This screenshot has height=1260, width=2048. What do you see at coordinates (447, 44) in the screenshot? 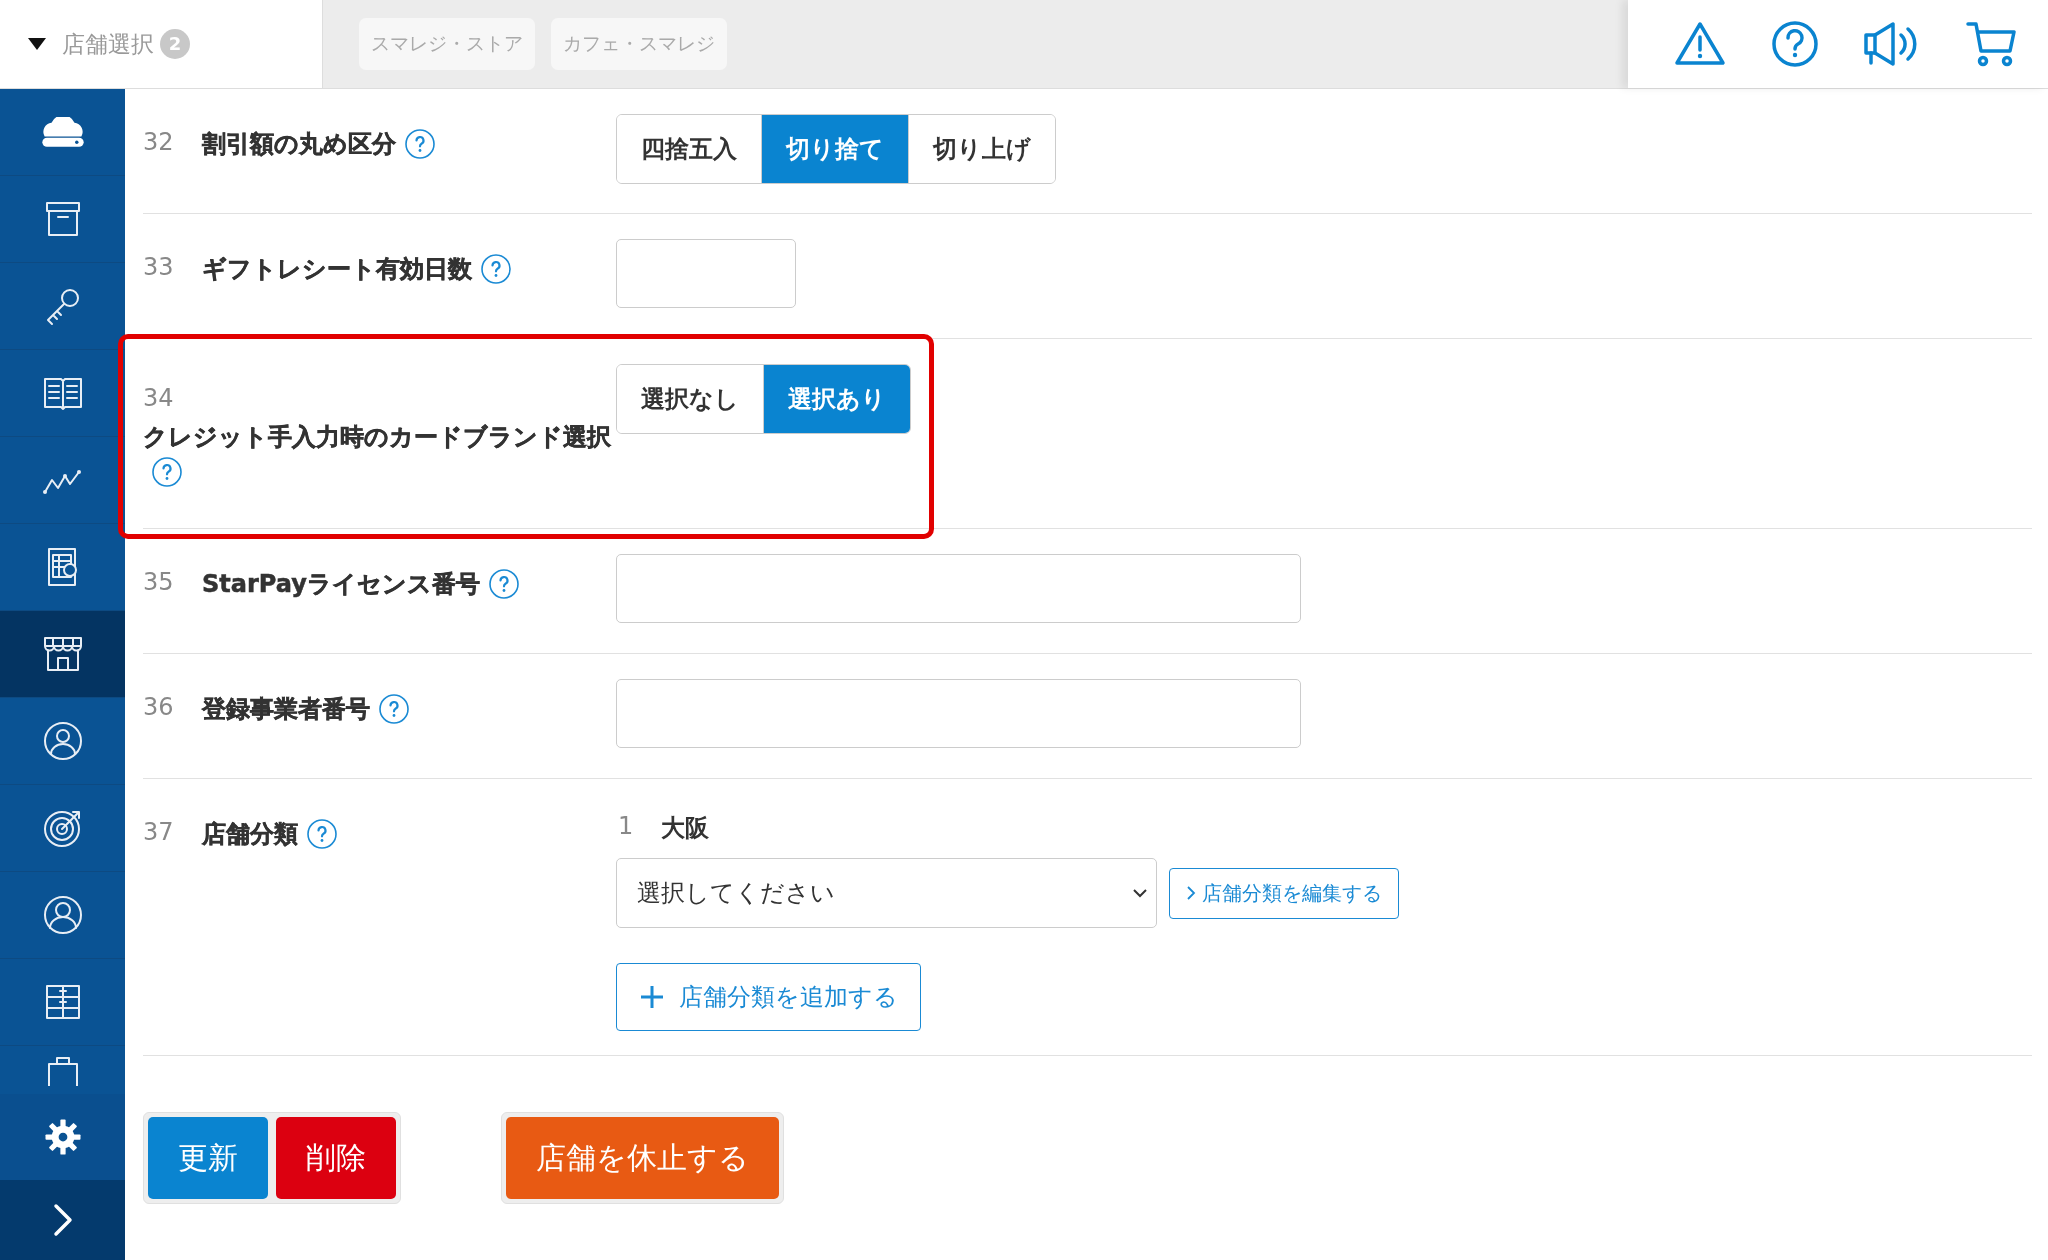
I see `store-chip: スマレジ・ストア` at bounding box center [447, 44].